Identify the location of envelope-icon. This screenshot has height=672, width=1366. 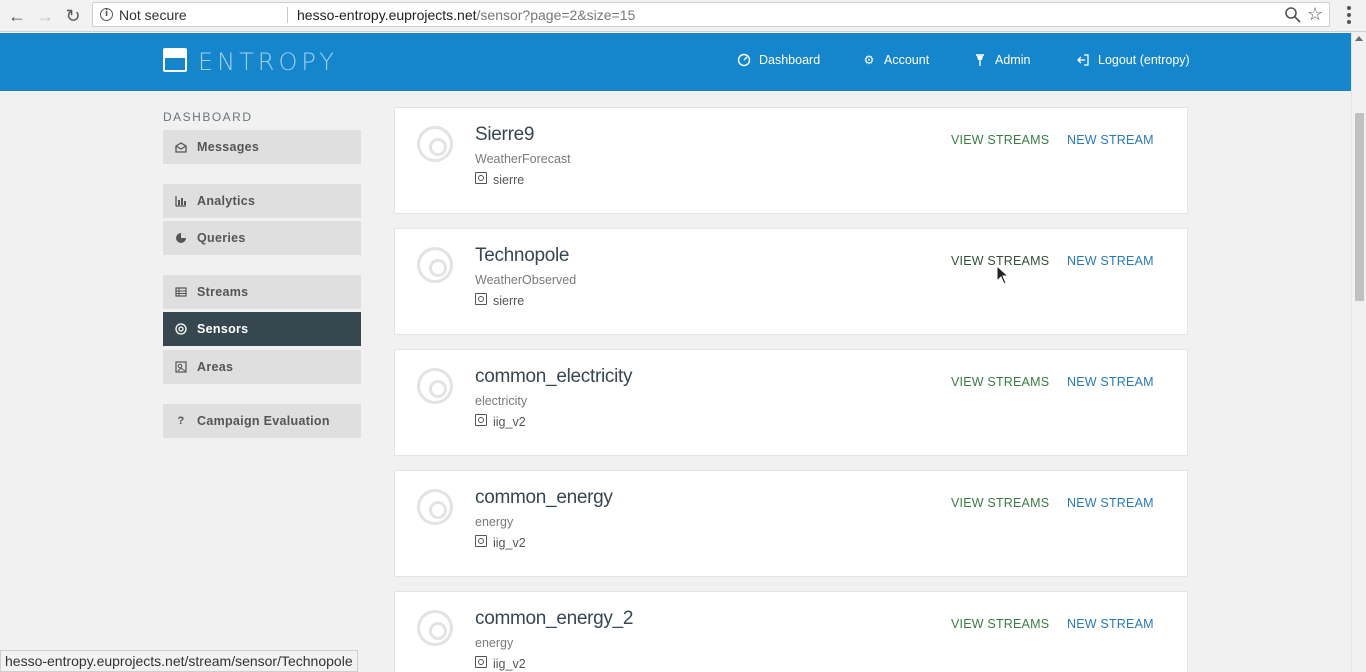
(181, 147).